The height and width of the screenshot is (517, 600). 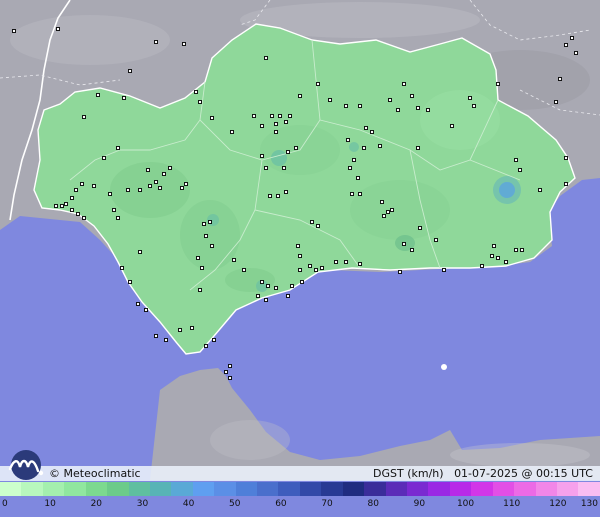 What do you see at coordinates (281, 504) in the screenshot?
I see `scale-tick-label: 60` at bounding box center [281, 504].